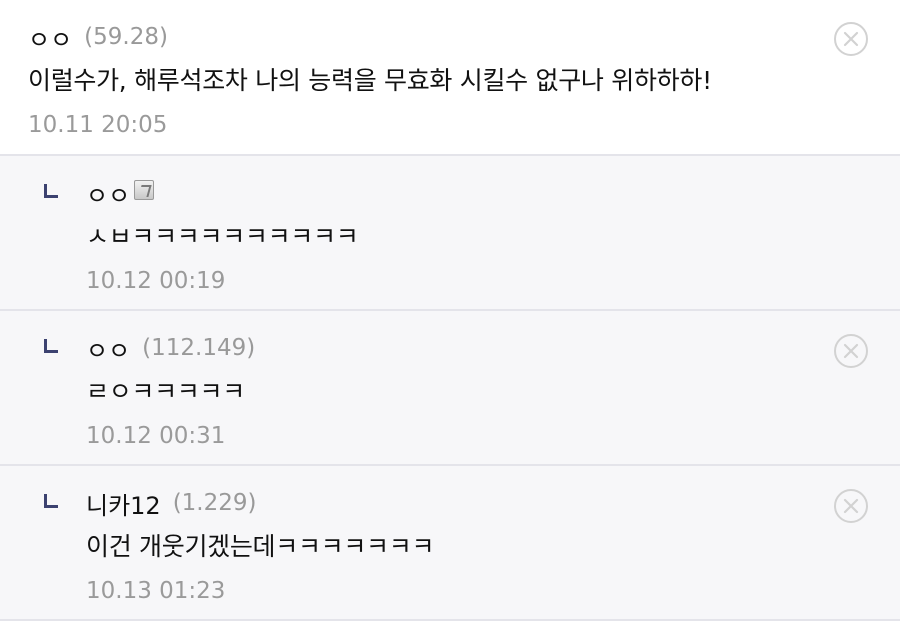 The image size is (900, 629). What do you see at coordinates (165, 391) in the screenshot?
I see `reply-text: ㄹㅇㅋㅋㅋㅋㅋ` at bounding box center [165, 391].